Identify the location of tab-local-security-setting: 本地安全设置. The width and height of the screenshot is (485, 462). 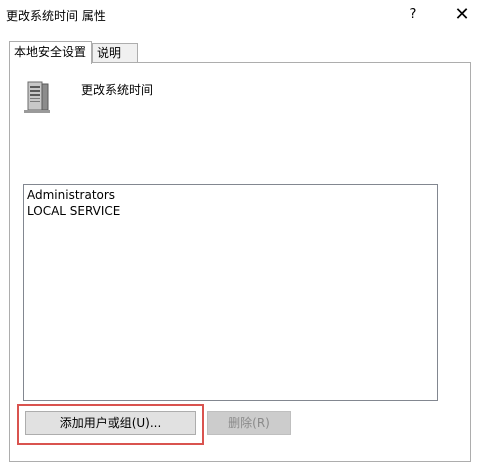
(50, 52).